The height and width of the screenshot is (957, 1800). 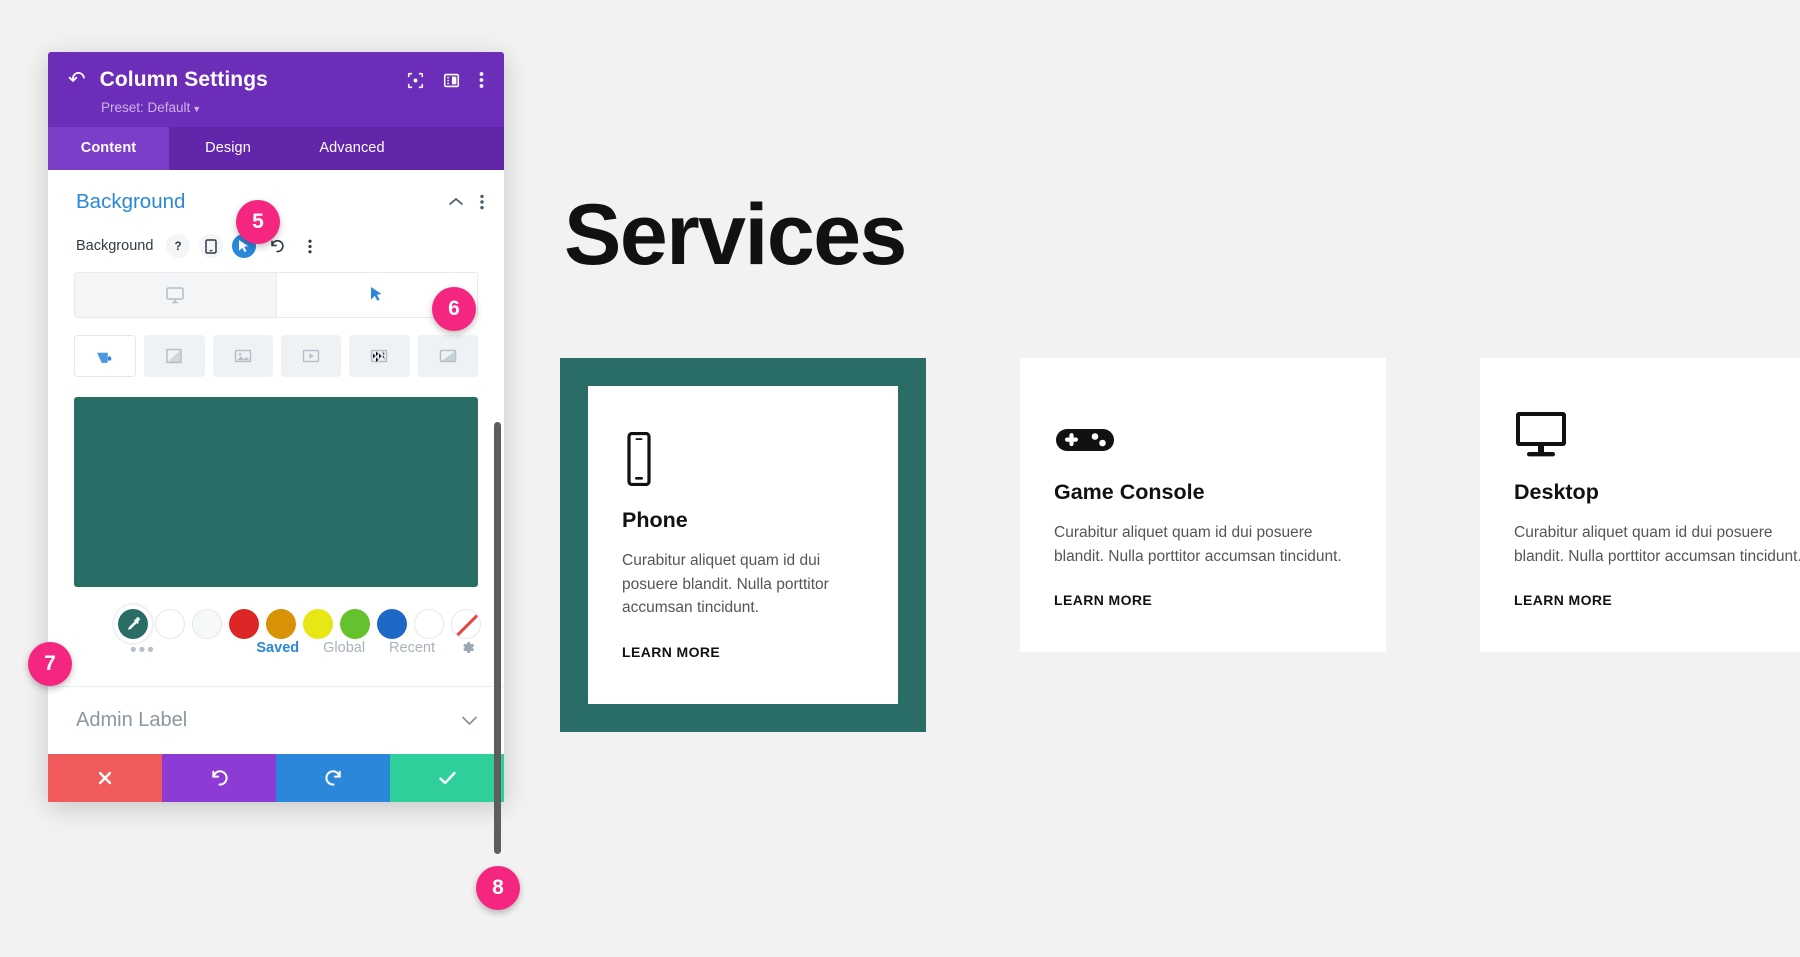 I want to click on redo-arrow-icon, so click(x=332, y=778).